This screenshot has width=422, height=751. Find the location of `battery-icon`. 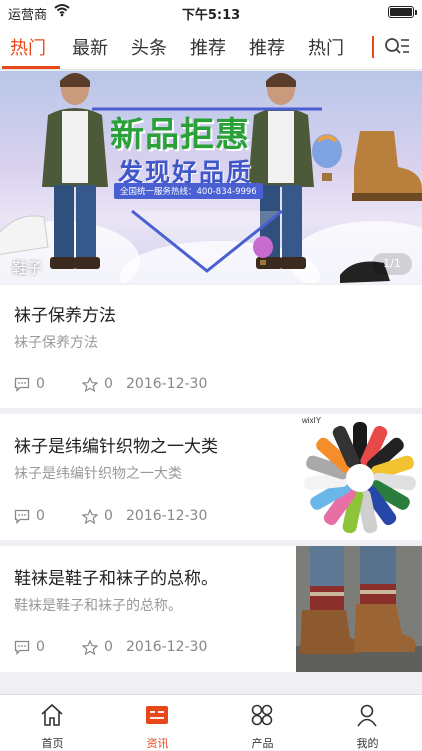

battery-icon is located at coordinates (402, 12).